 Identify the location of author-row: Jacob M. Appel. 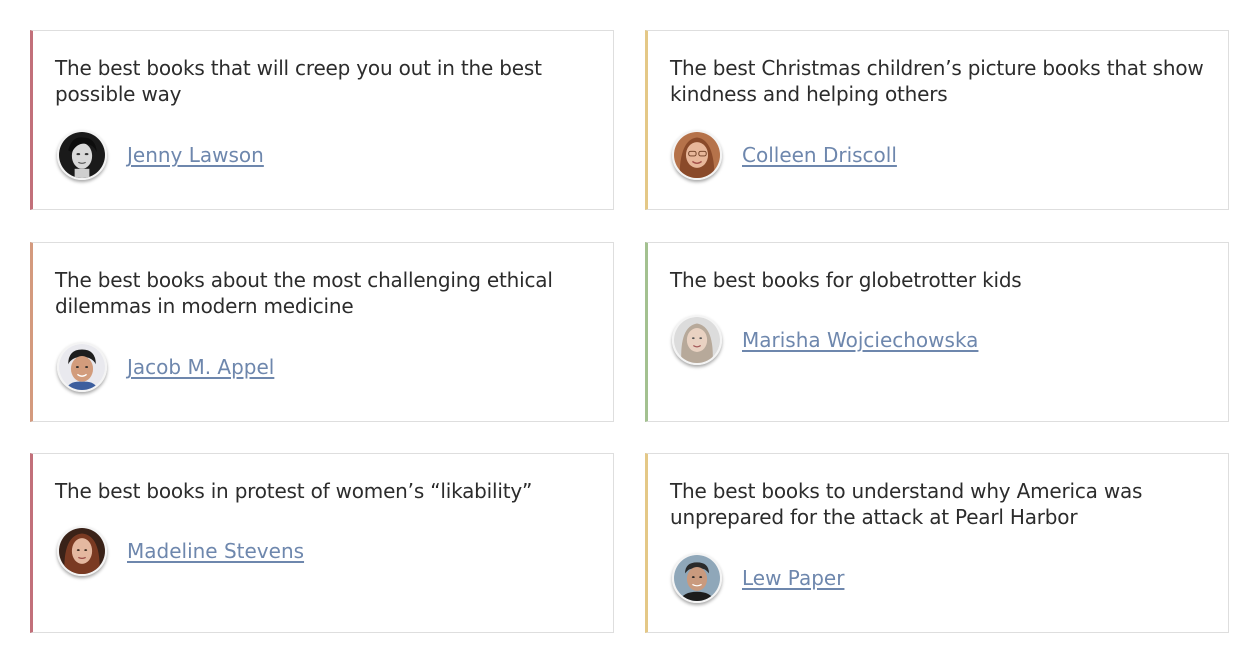
(165, 367).